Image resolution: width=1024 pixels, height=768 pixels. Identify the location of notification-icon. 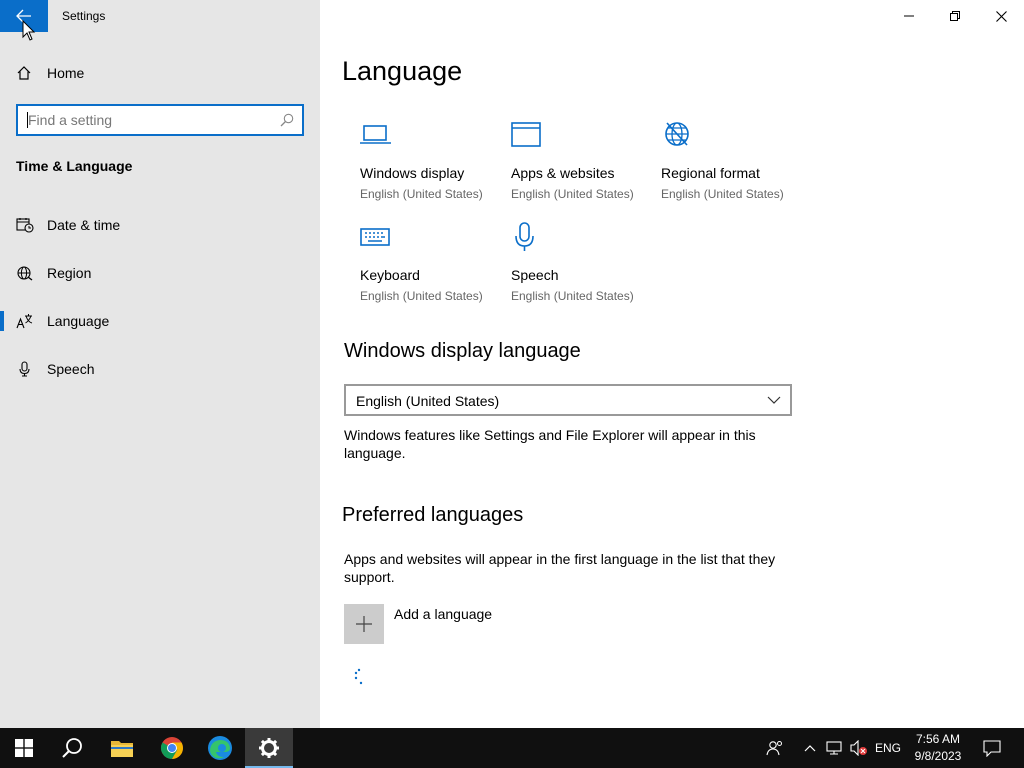
(992, 748).